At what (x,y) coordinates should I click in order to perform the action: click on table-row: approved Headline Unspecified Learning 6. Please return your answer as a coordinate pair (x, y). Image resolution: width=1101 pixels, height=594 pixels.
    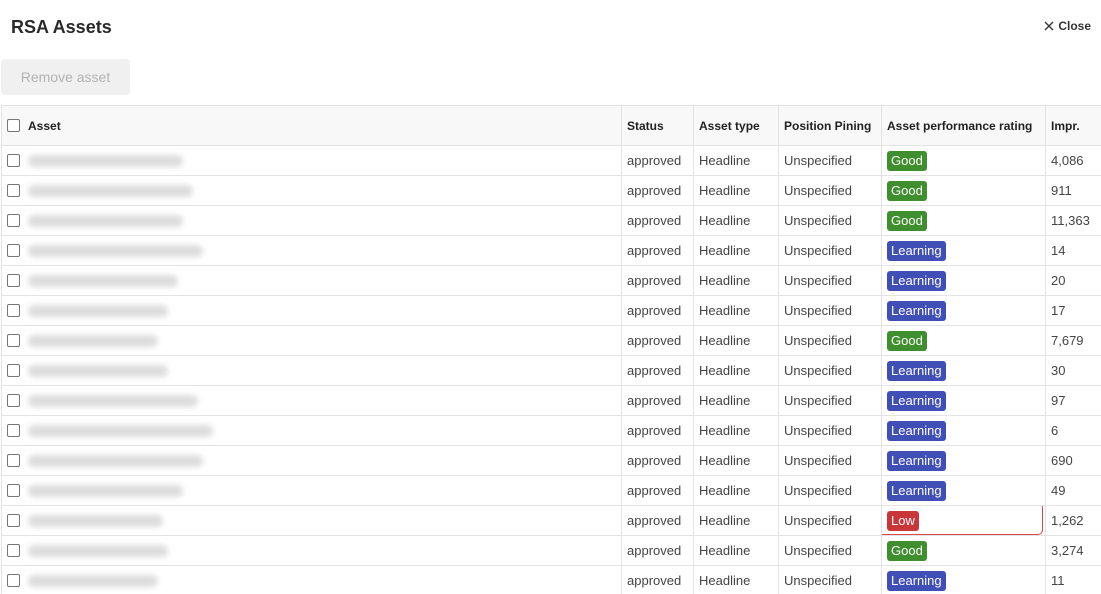
    Looking at the image, I should click on (551, 430).